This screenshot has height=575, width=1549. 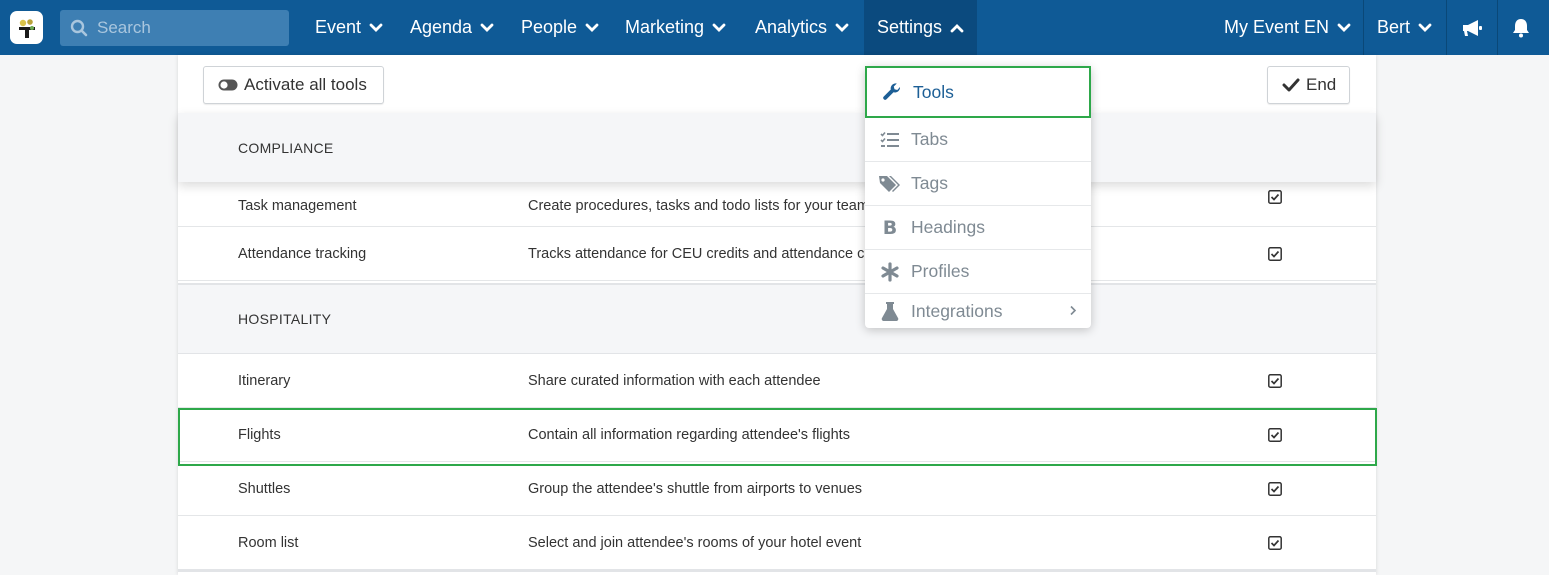 I want to click on nav-marketing-label: Marketing, so click(x=665, y=27).